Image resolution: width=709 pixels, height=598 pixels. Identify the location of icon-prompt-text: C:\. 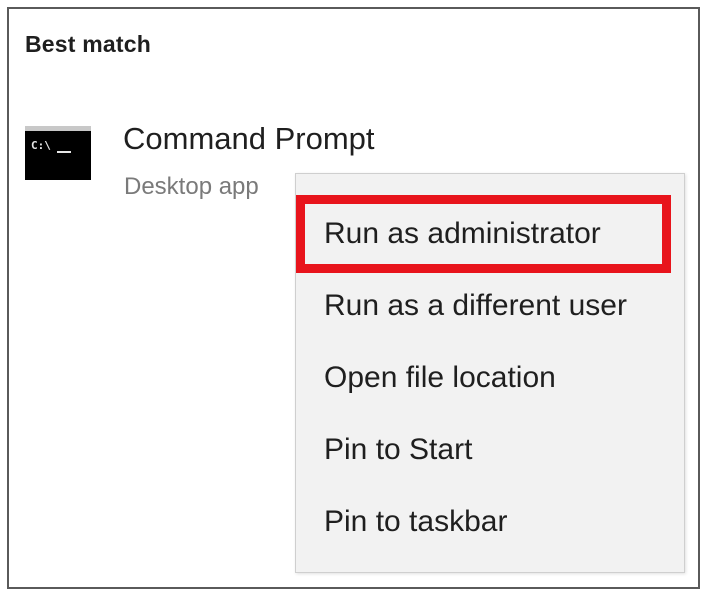
(41, 145).